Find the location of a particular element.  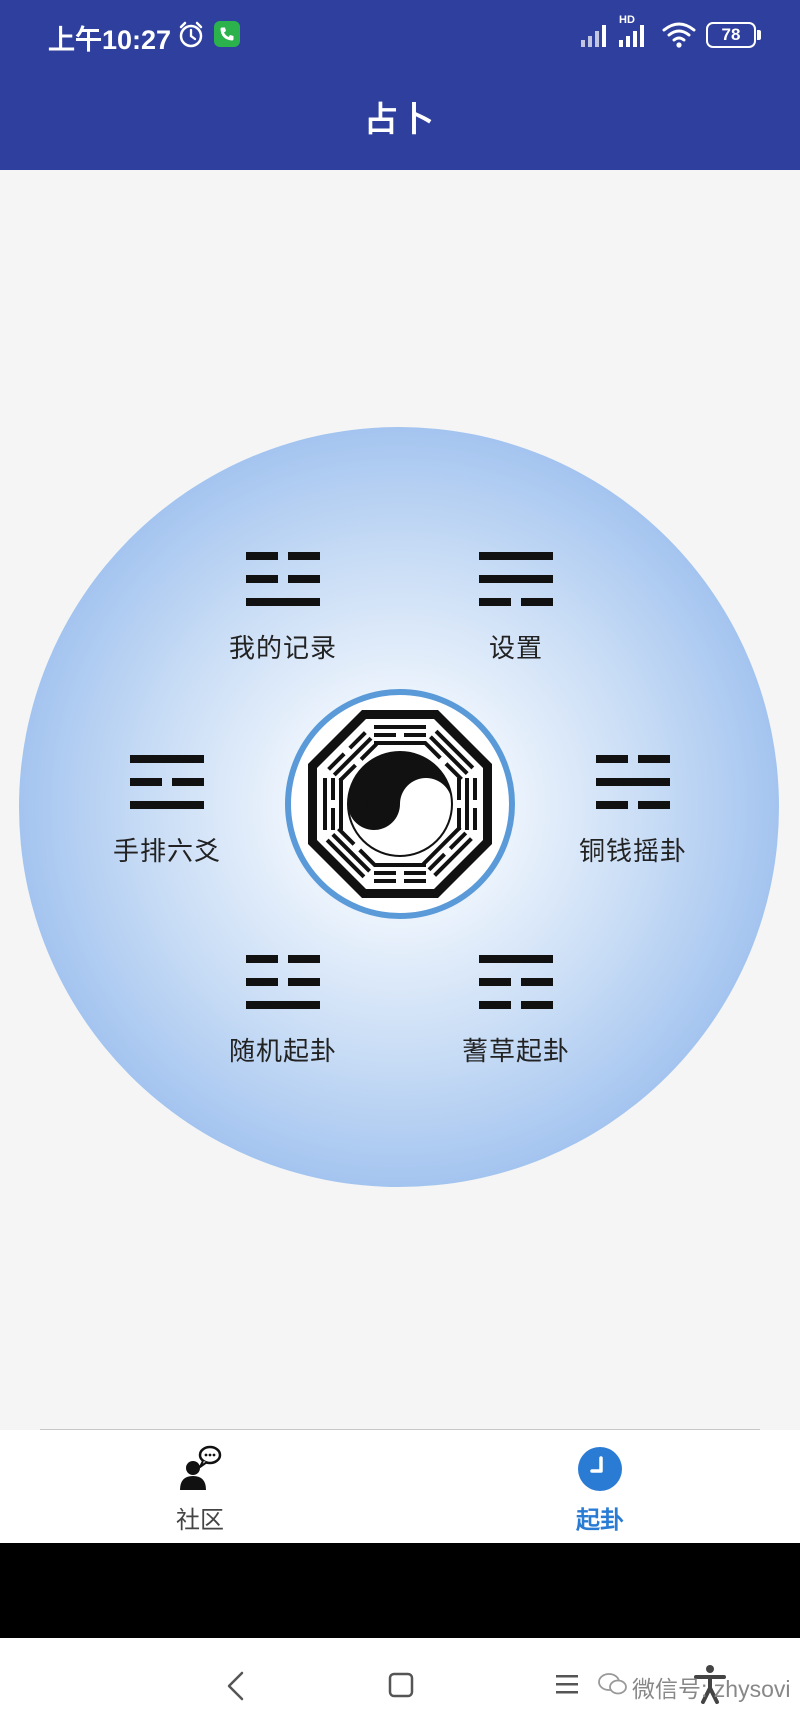

menu-item-label: 随机起卦 is located at coordinates (282, 1052).